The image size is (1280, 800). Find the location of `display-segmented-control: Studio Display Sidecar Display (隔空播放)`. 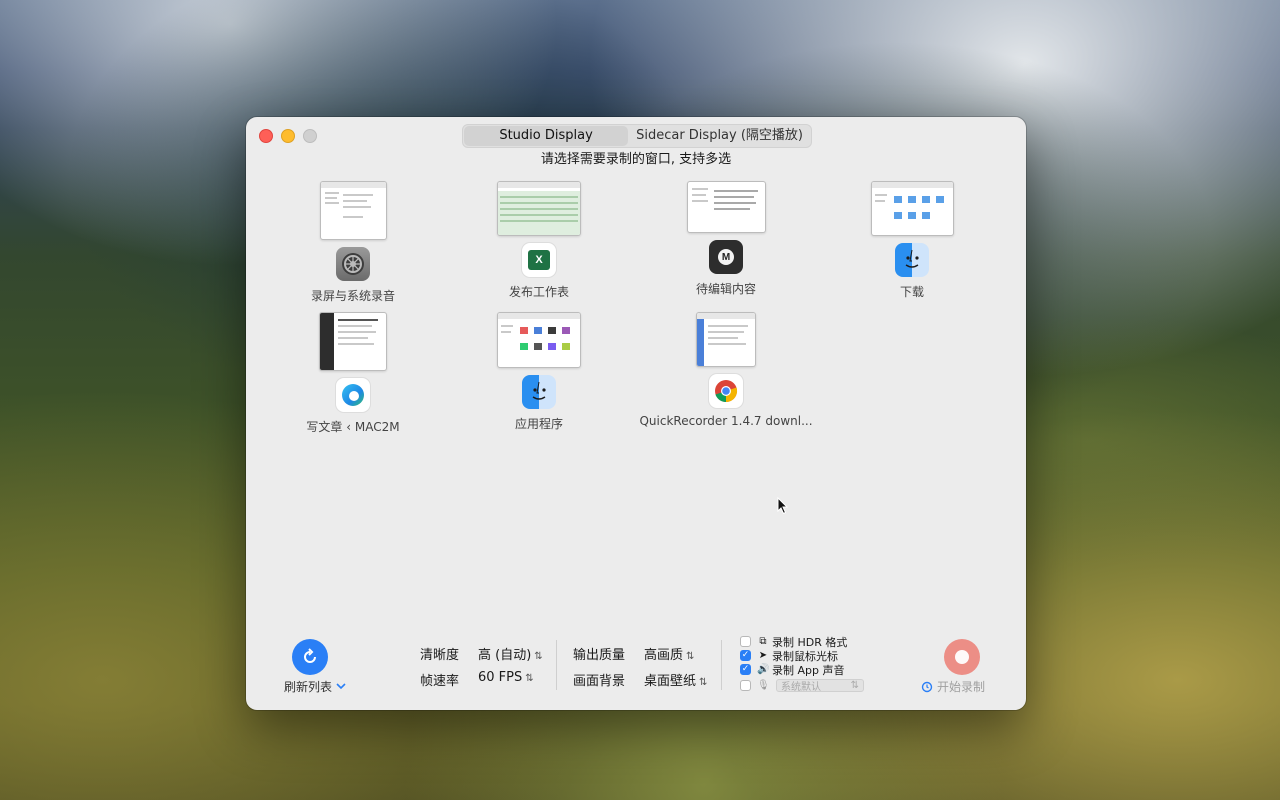

display-segmented-control: Studio Display Sidecar Display (隔空播放) is located at coordinates (637, 136).